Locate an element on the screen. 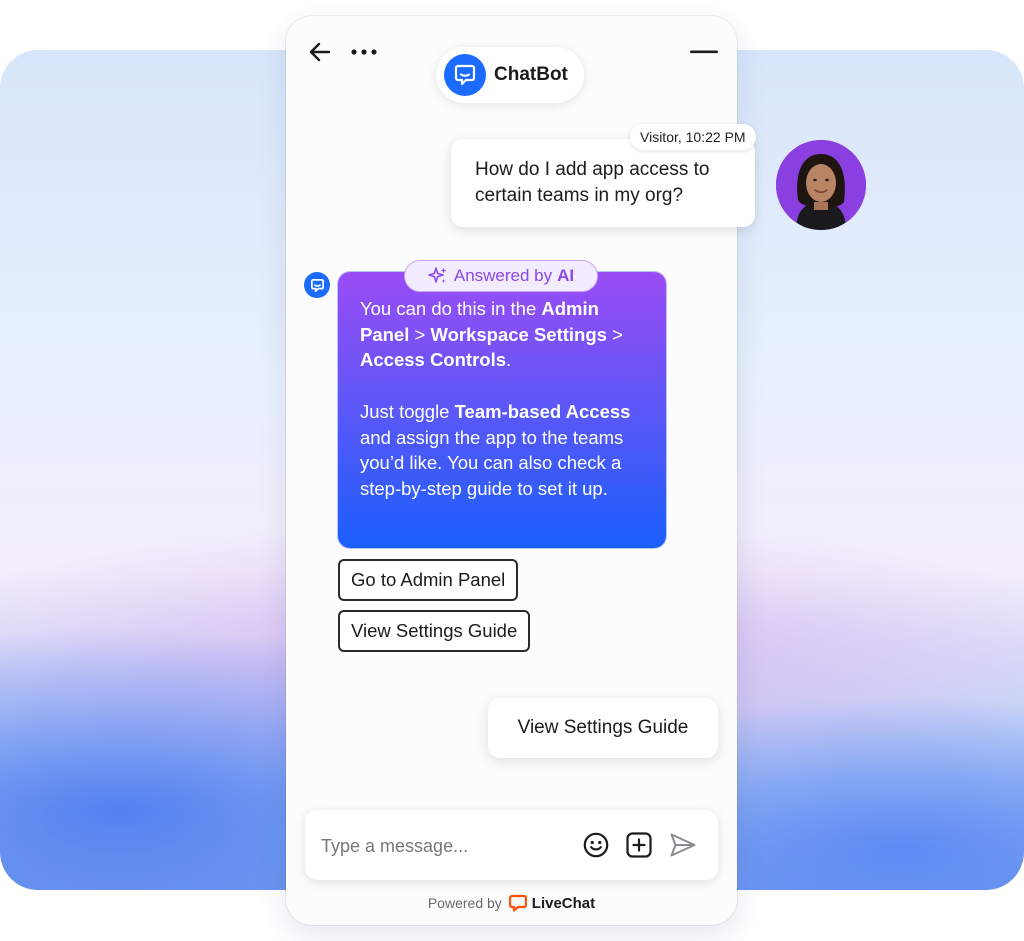 The height and width of the screenshot is (941, 1024). chatbot-title: ChatBot is located at coordinates (531, 74).